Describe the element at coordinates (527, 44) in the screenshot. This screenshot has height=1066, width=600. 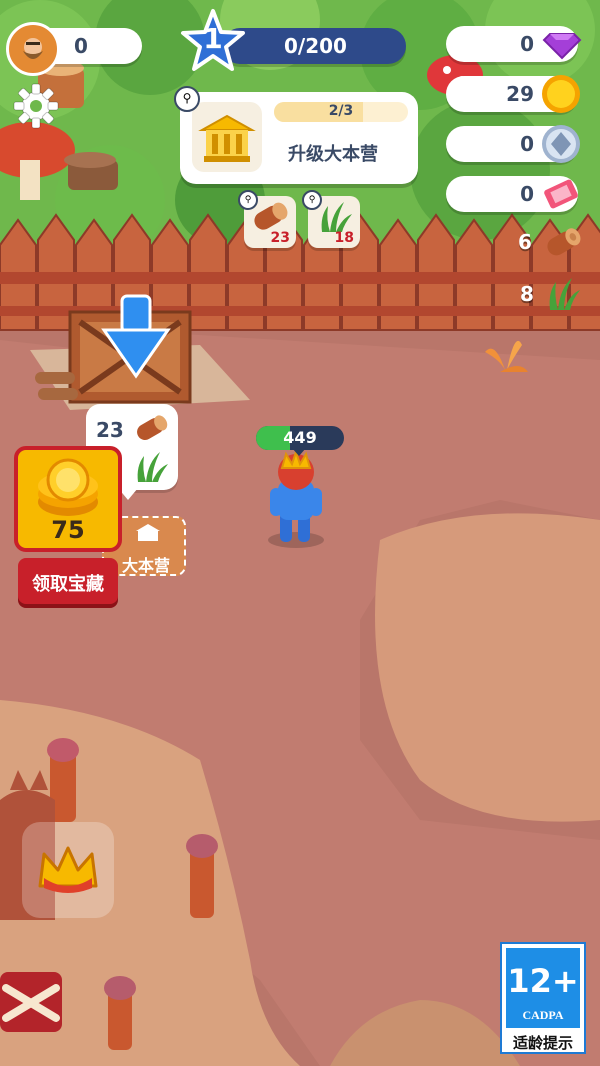
I see `gems-value: 0` at that location.